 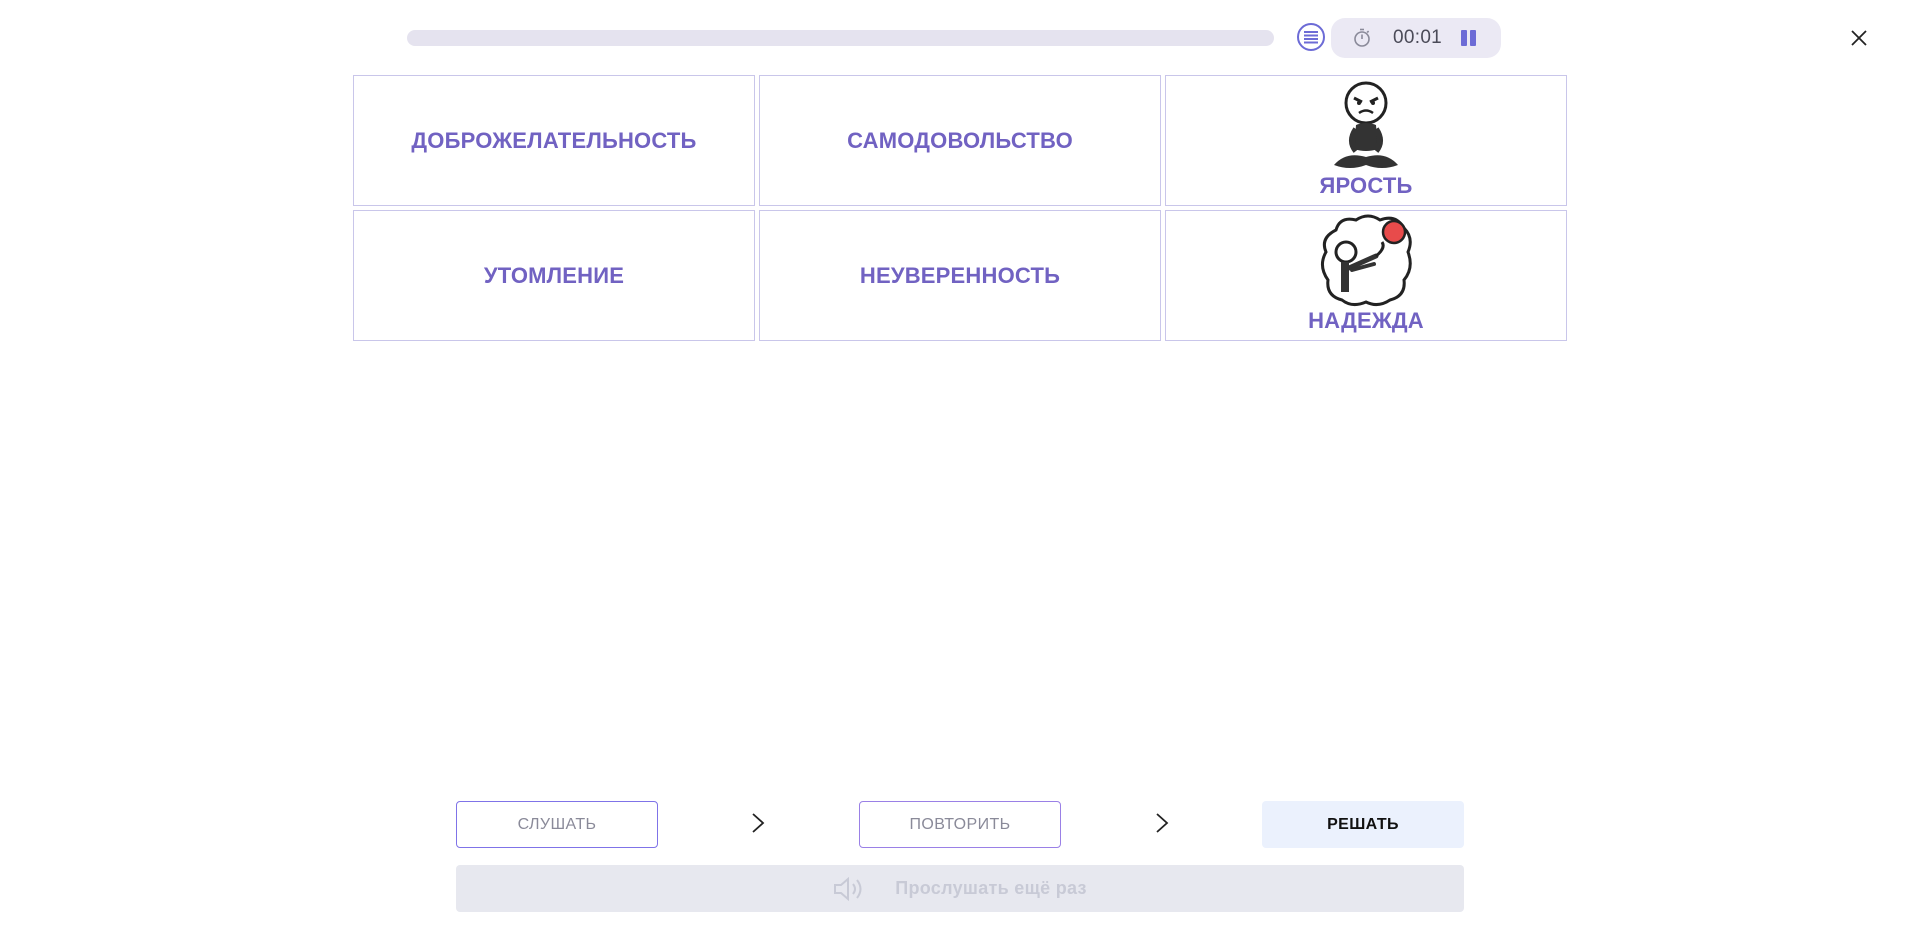 I want to click on replay-button: Прослушать ещё раз, so click(x=960, y=888).